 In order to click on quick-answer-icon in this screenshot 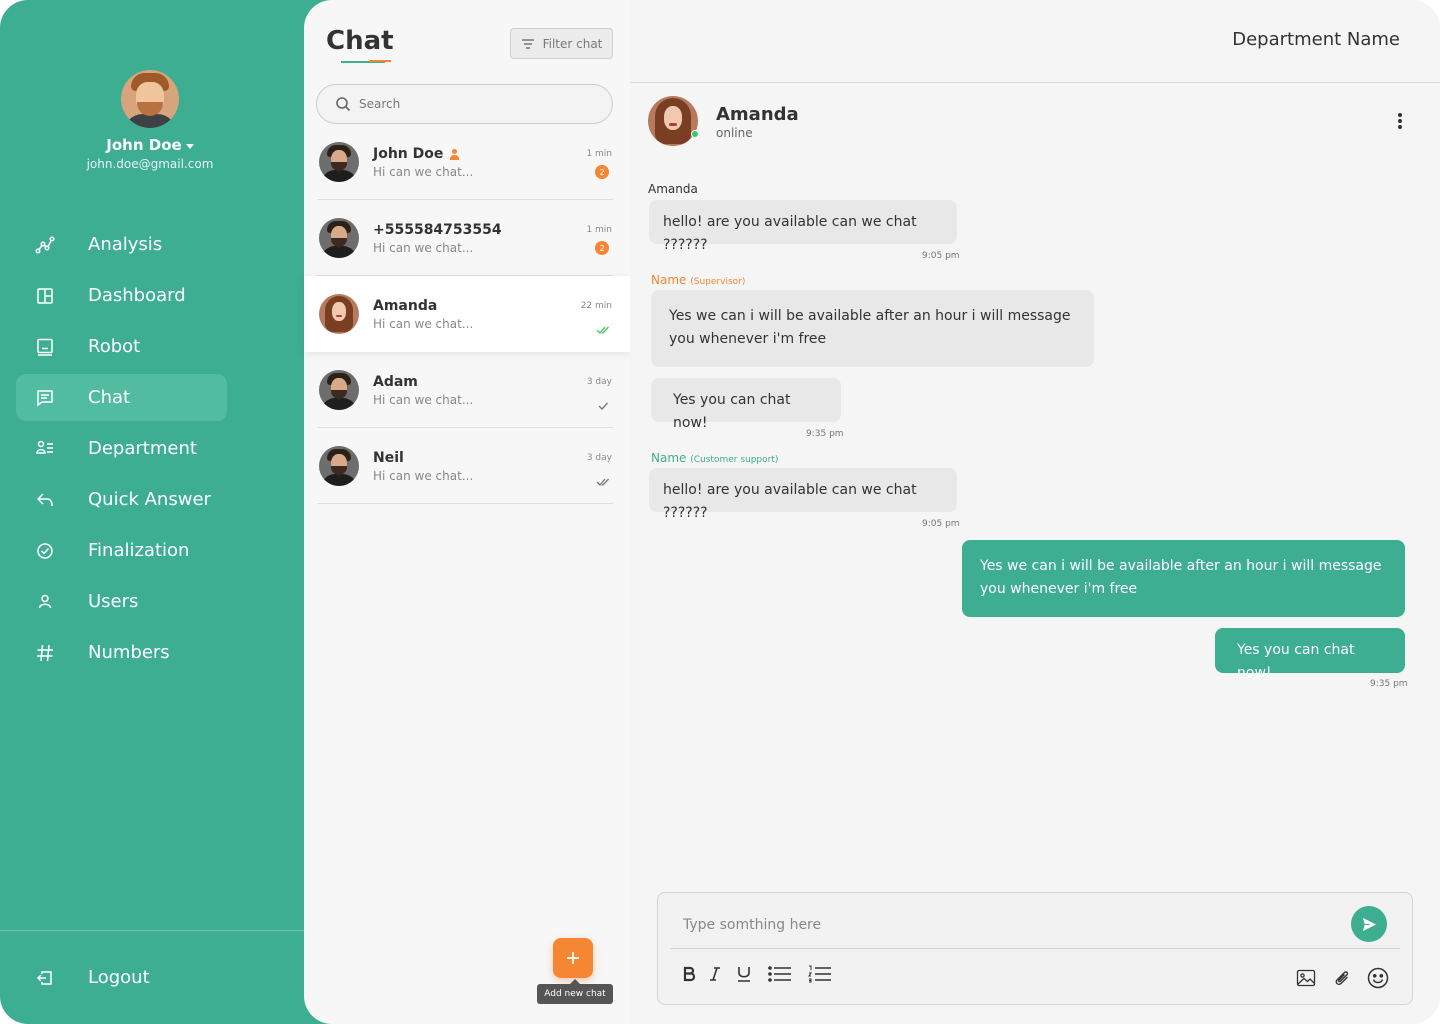, I will do `click(45, 500)`.